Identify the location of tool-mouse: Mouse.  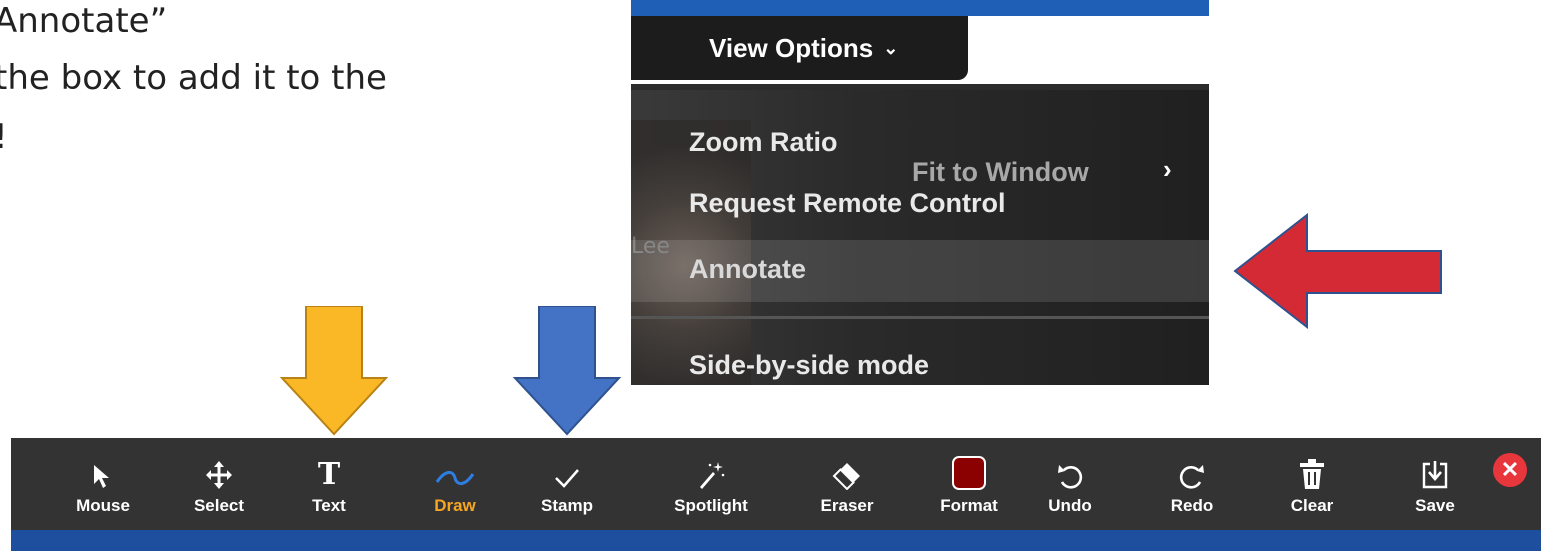
(103, 484).